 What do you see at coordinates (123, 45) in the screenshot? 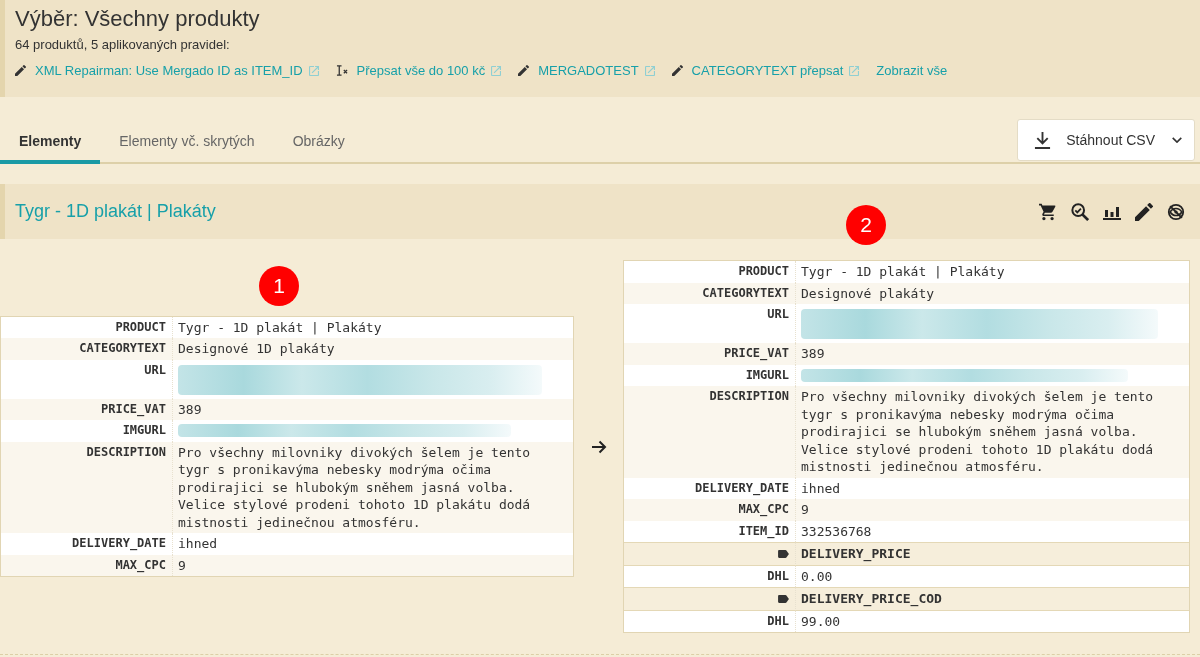
I see `summary-text: 64 produktů, 5 aplikovaných pravidel:` at bounding box center [123, 45].